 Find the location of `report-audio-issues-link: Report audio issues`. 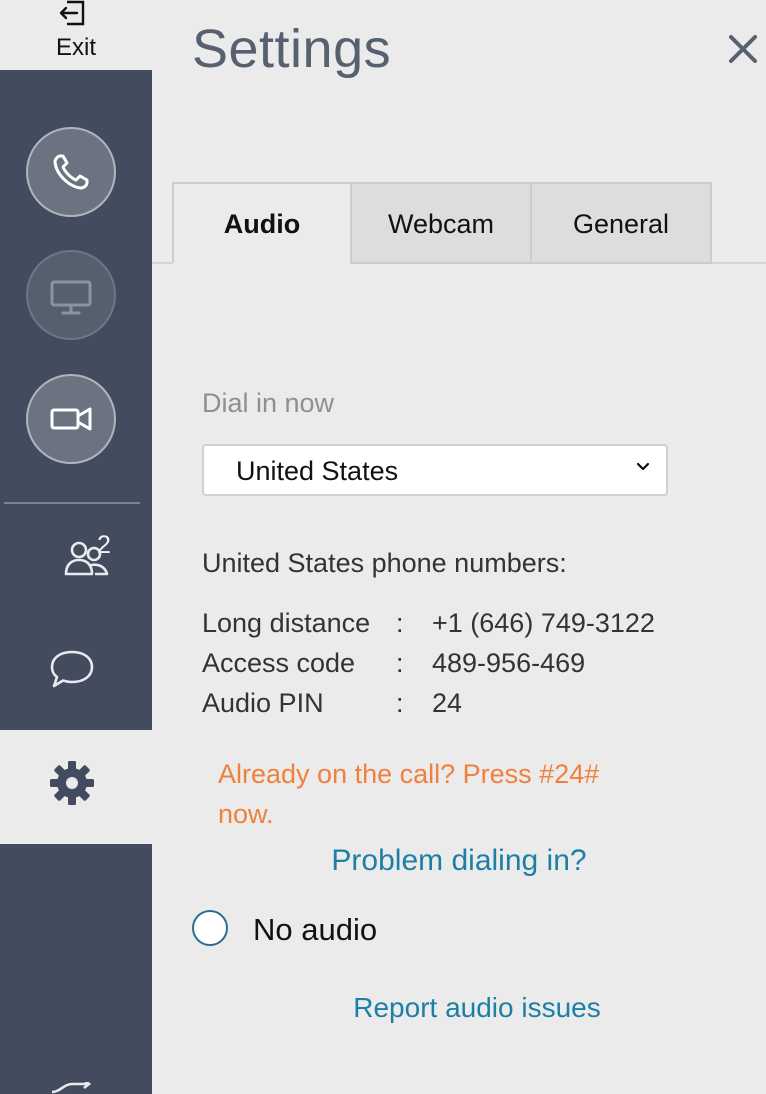

report-audio-issues-link: Report audio issues is located at coordinates (459, 1008).